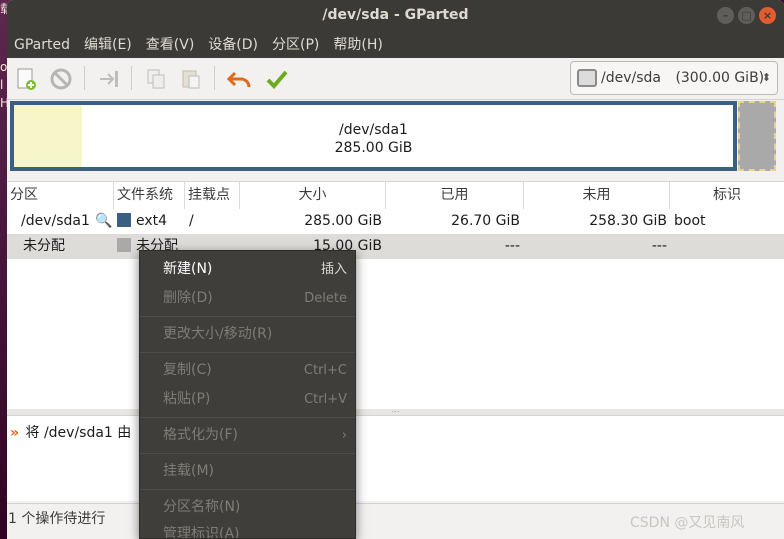  What do you see at coordinates (233, 44) in the screenshot?
I see `menu-device: 设备(D)` at bounding box center [233, 44].